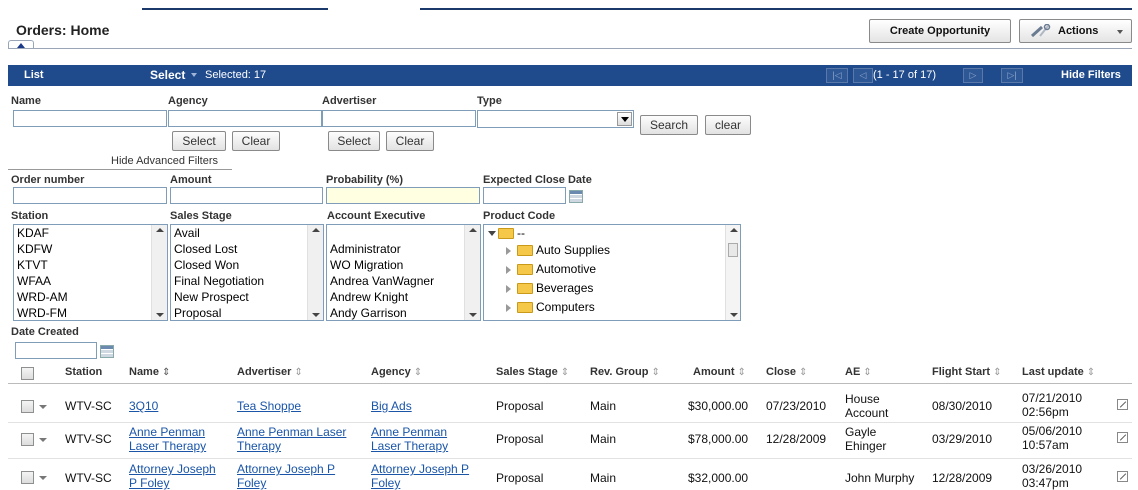 This screenshot has width=1138, height=490. What do you see at coordinates (858, 372) in the screenshot?
I see `col-ae: AE ⇕` at bounding box center [858, 372].